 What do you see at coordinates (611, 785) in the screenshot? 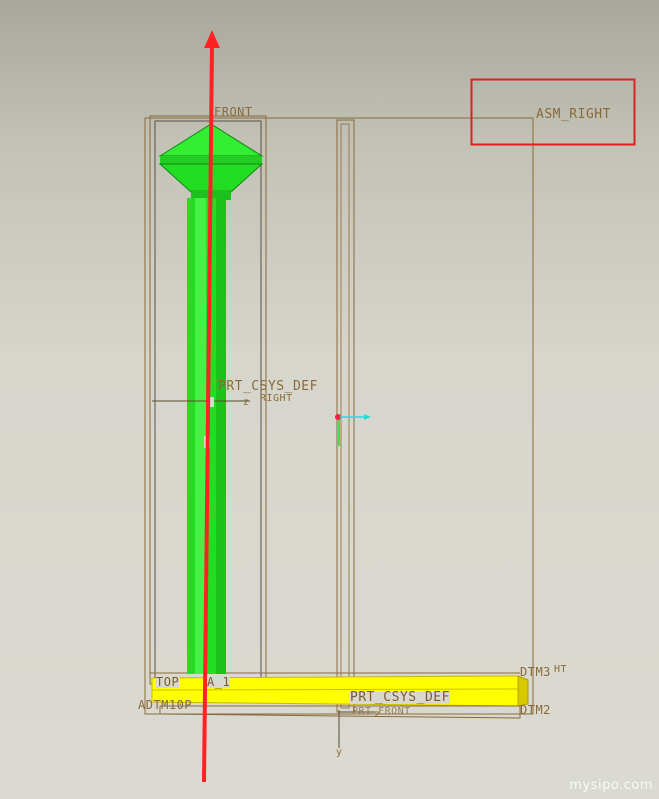
I see `watermark-text: mysipo.com` at bounding box center [611, 785].